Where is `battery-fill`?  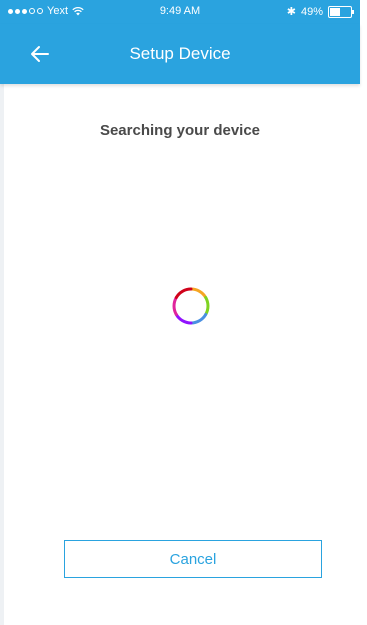 battery-fill is located at coordinates (335, 11).